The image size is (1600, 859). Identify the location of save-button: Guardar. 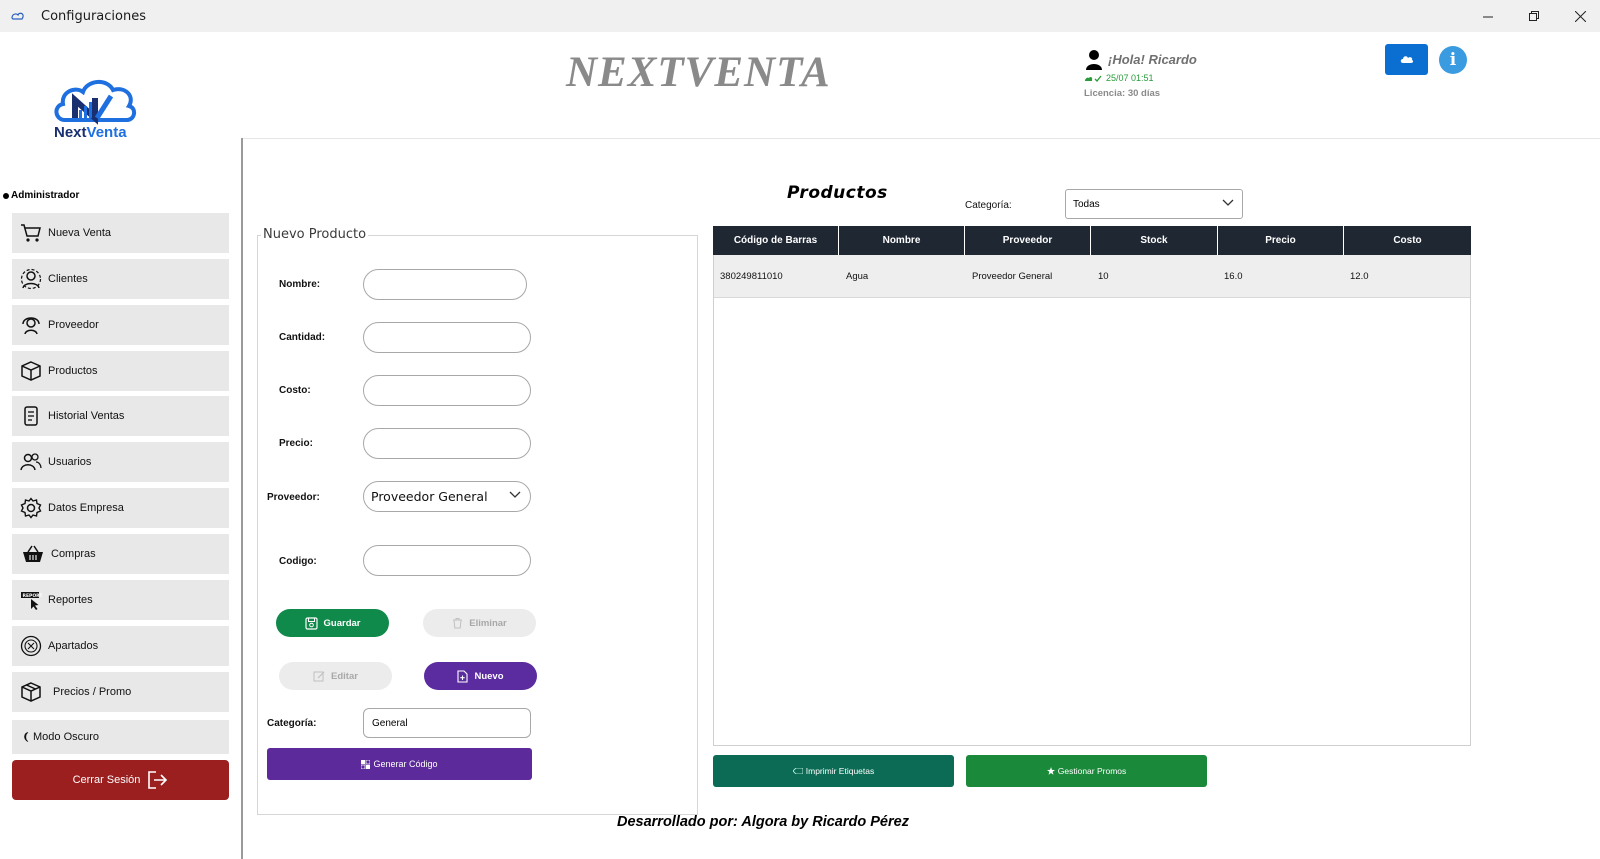
(332, 623).